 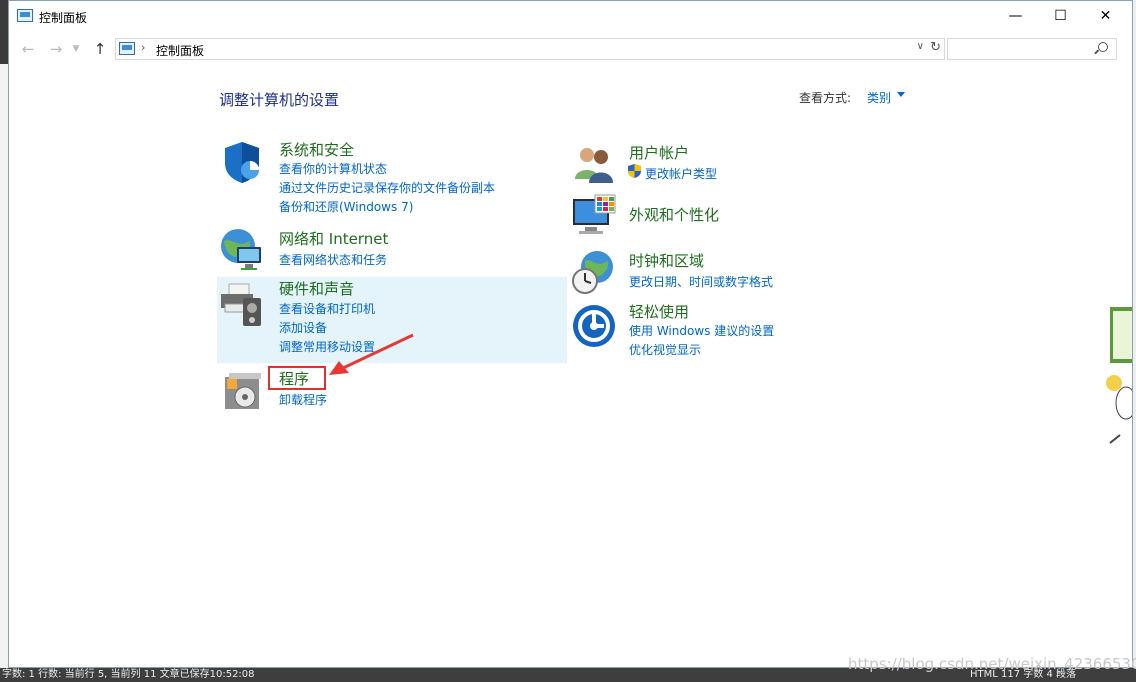 I want to click on recent-locations-chevron-icon: ▼, so click(x=76, y=49).